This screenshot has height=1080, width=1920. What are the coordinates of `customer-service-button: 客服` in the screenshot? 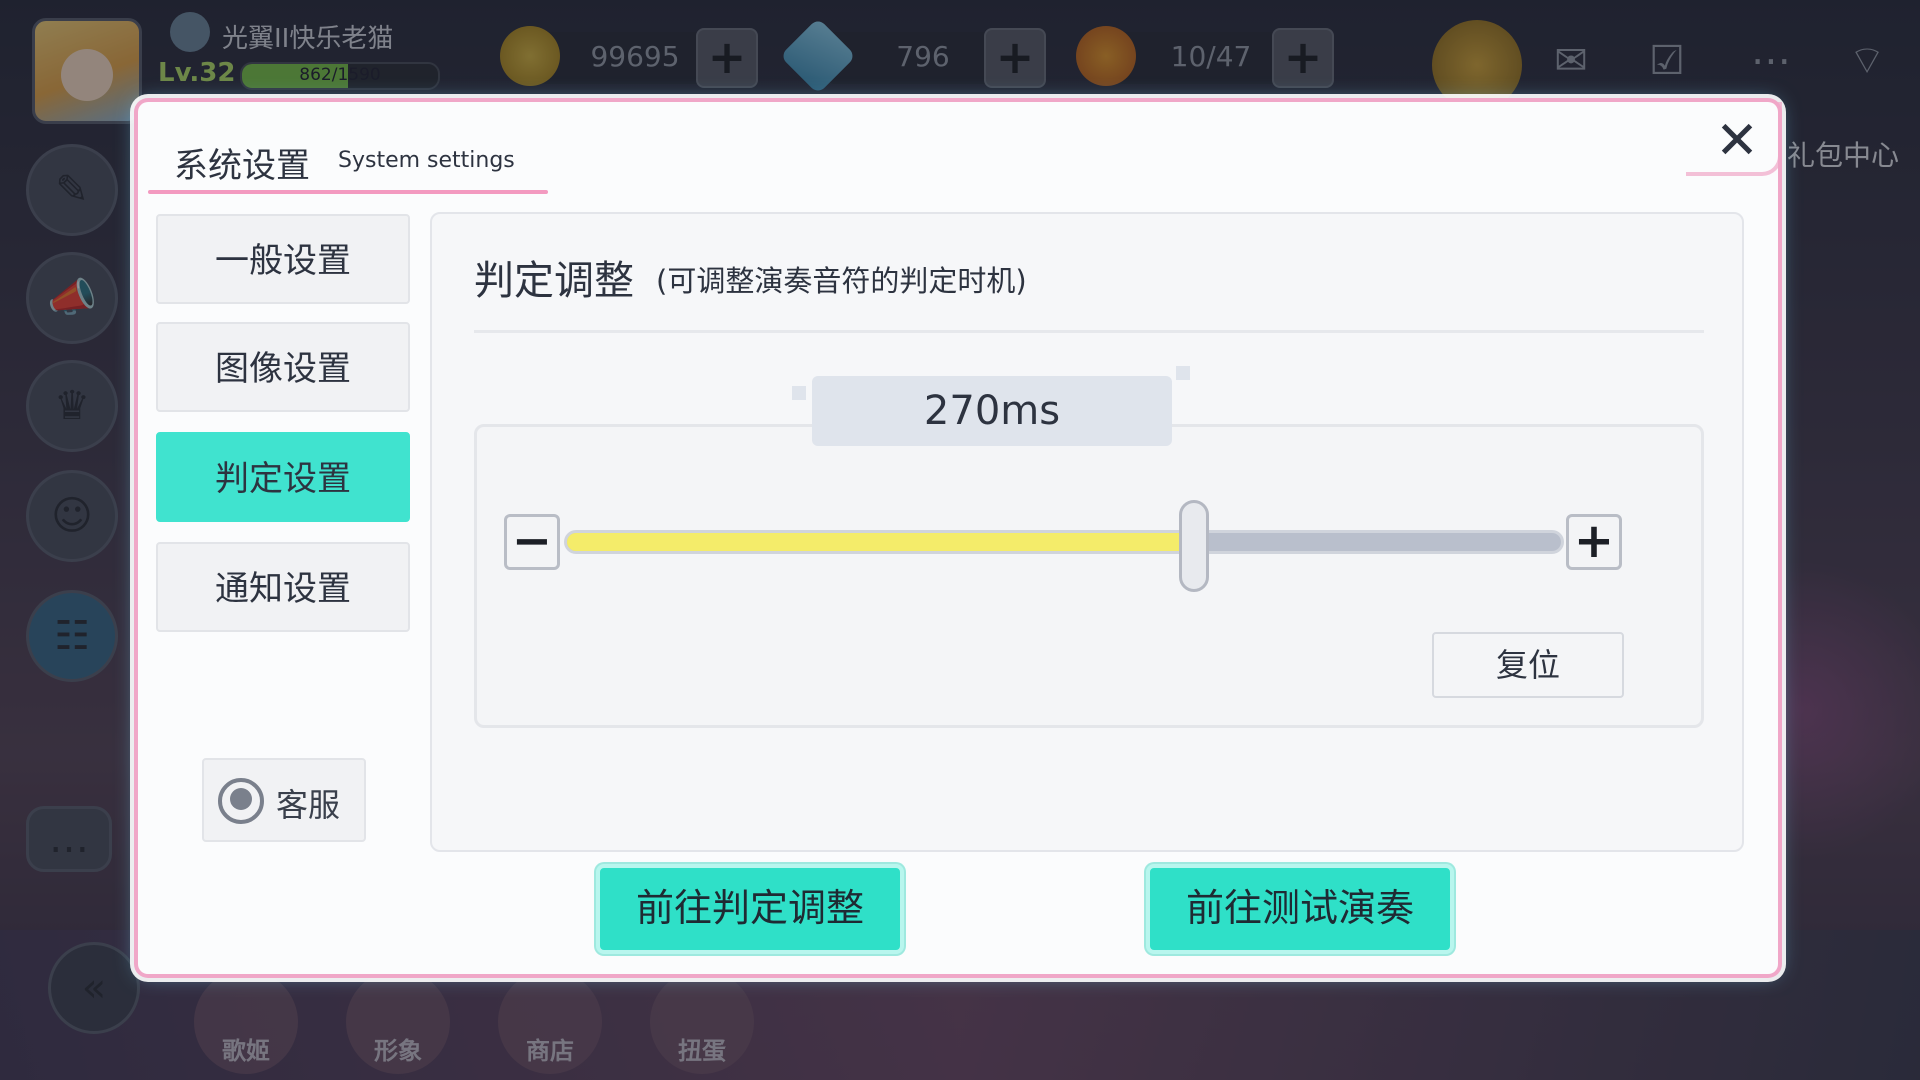 It's located at (284, 800).